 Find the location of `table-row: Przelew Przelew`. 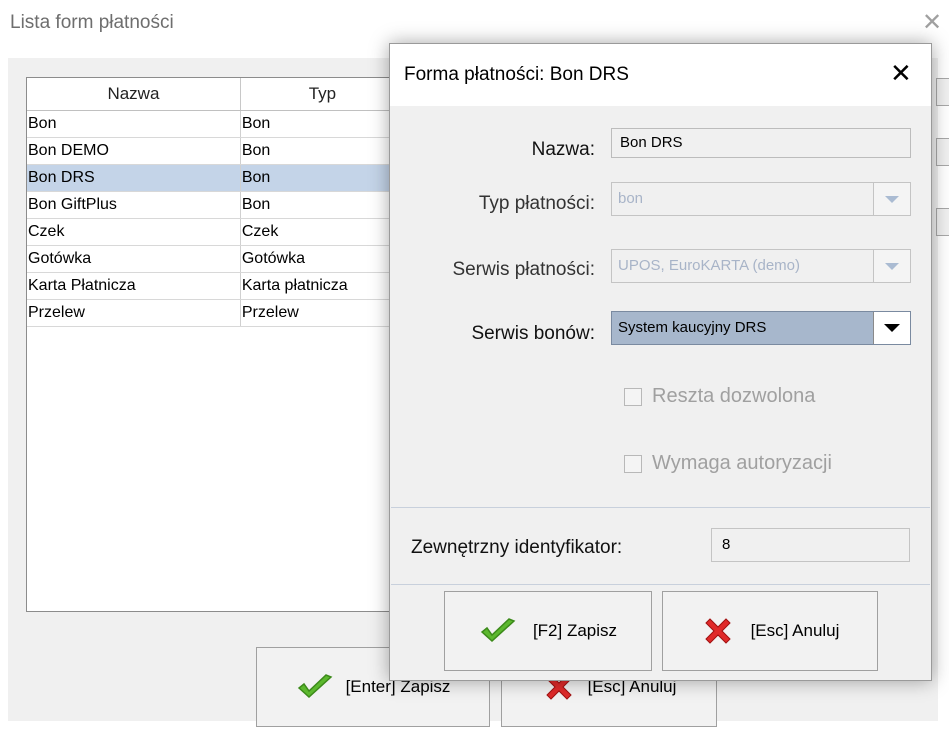

table-row: Przelew Przelew is located at coordinates (216, 313).